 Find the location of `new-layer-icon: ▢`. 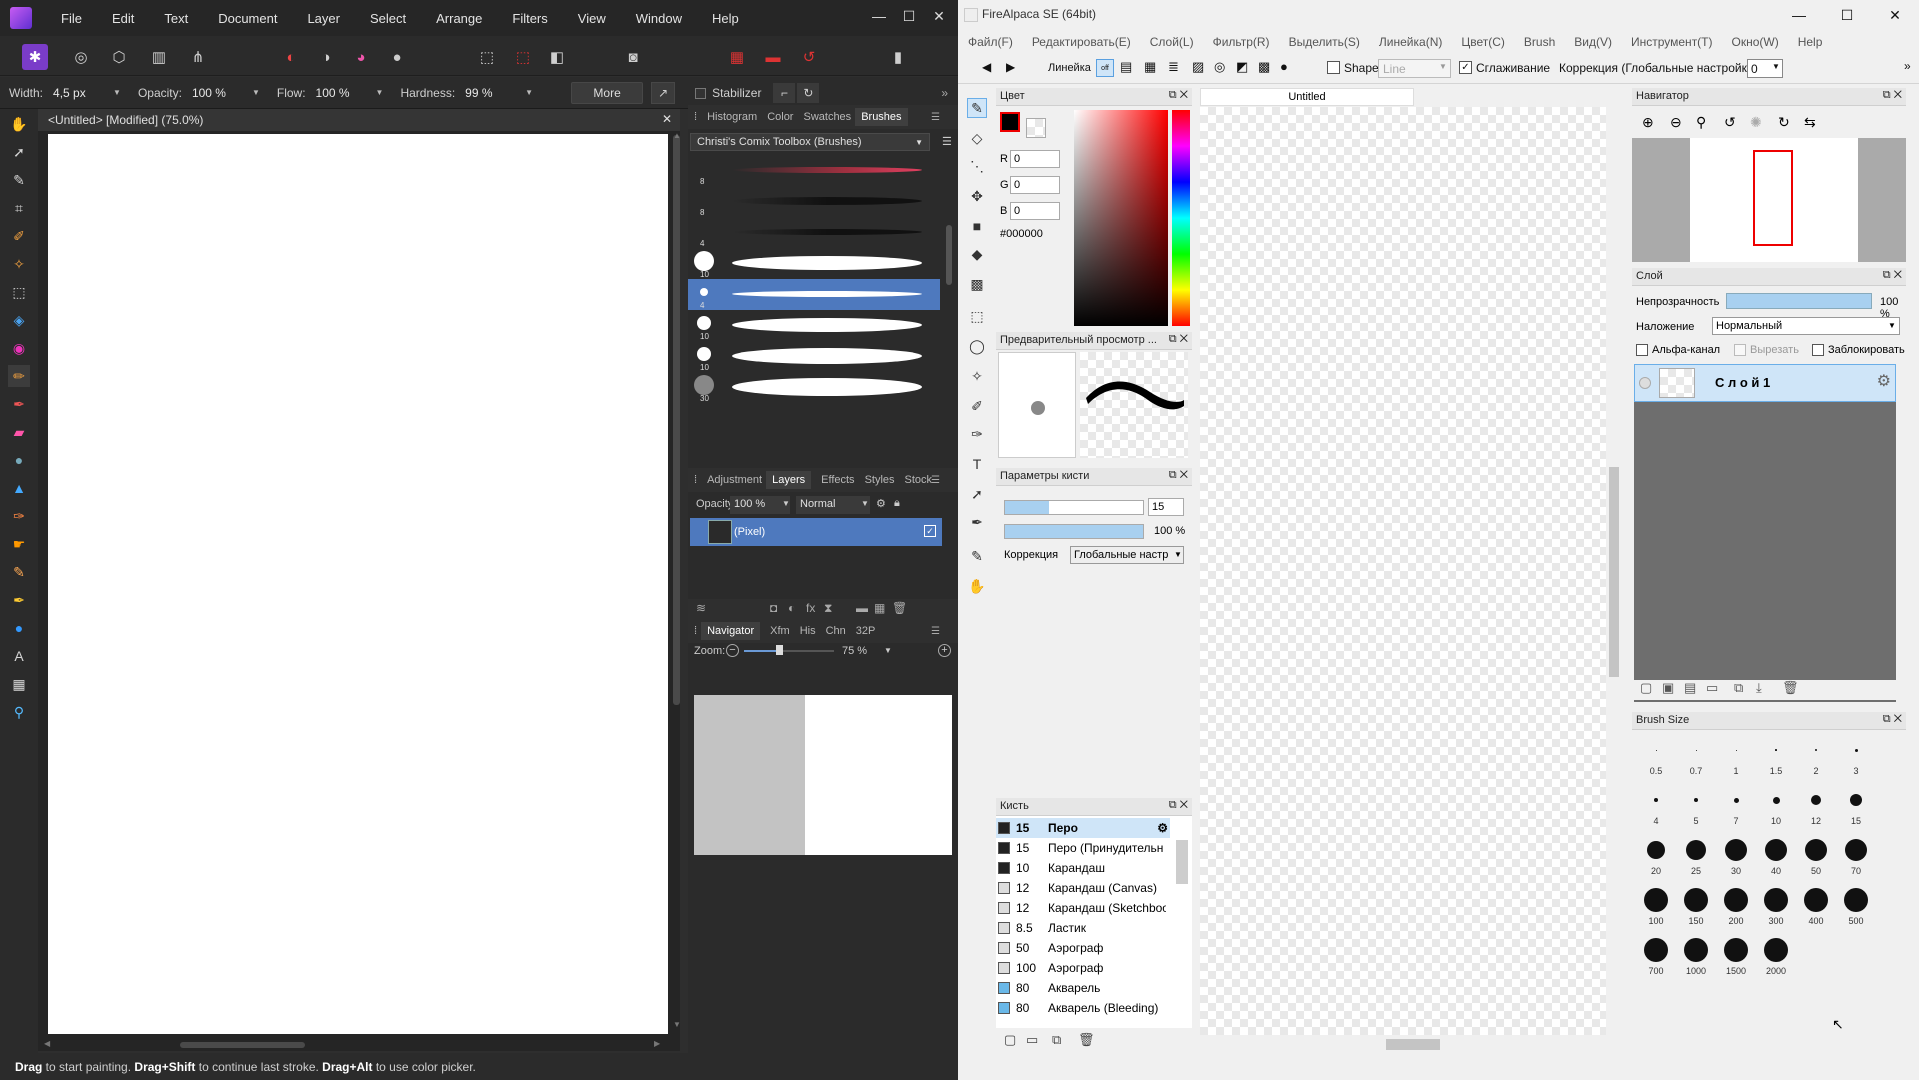

new-layer-icon: ▢ is located at coordinates (1646, 688).